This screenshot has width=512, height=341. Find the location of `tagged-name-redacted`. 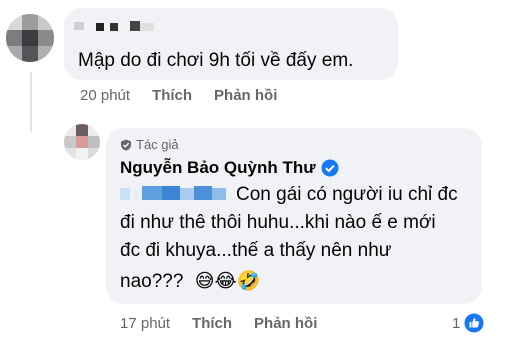

tagged-name-redacted is located at coordinates (179, 194).